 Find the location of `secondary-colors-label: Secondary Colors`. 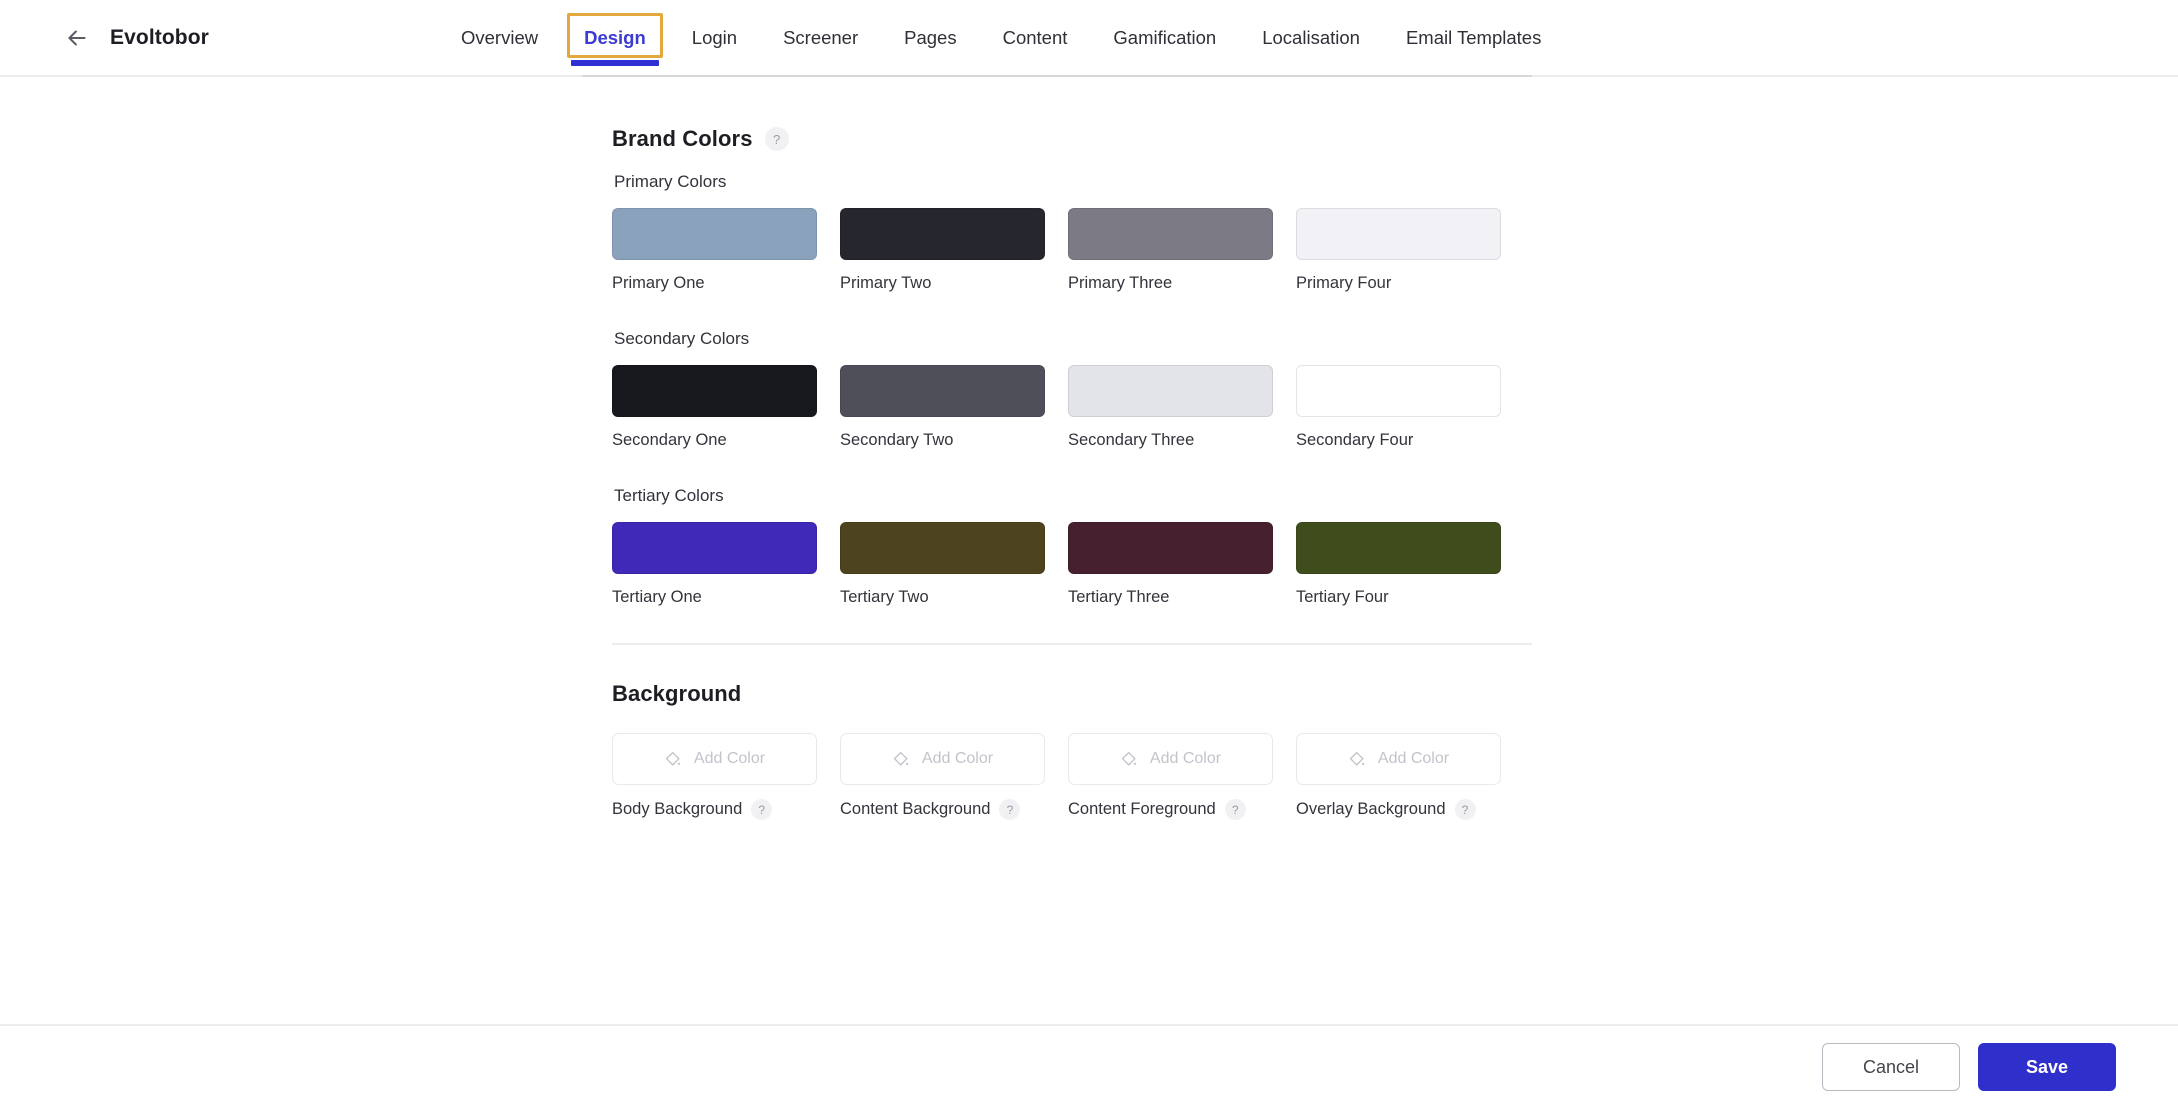

secondary-colors-label: Secondary Colors is located at coordinates (682, 338).